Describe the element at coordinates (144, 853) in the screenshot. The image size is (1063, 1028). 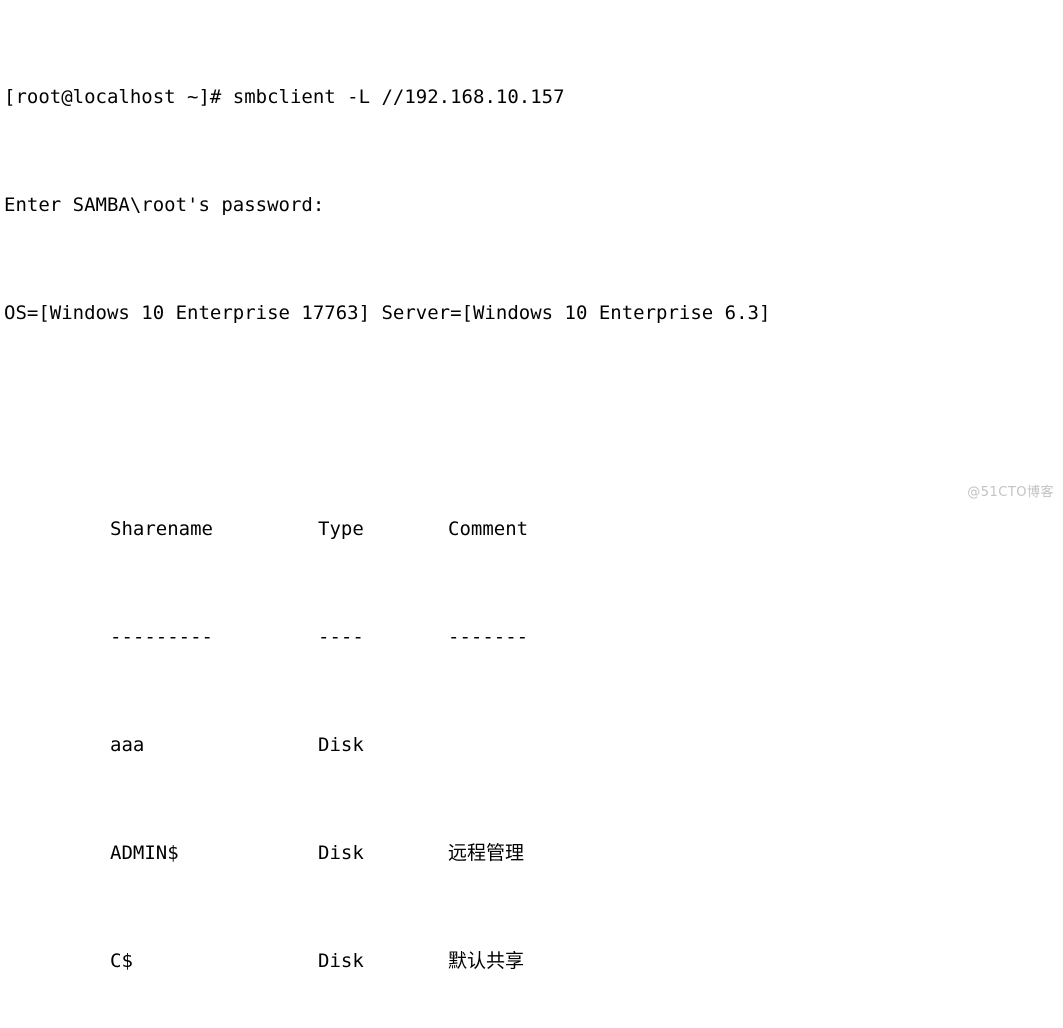
I see `share-name: ADMIN$` at that location.